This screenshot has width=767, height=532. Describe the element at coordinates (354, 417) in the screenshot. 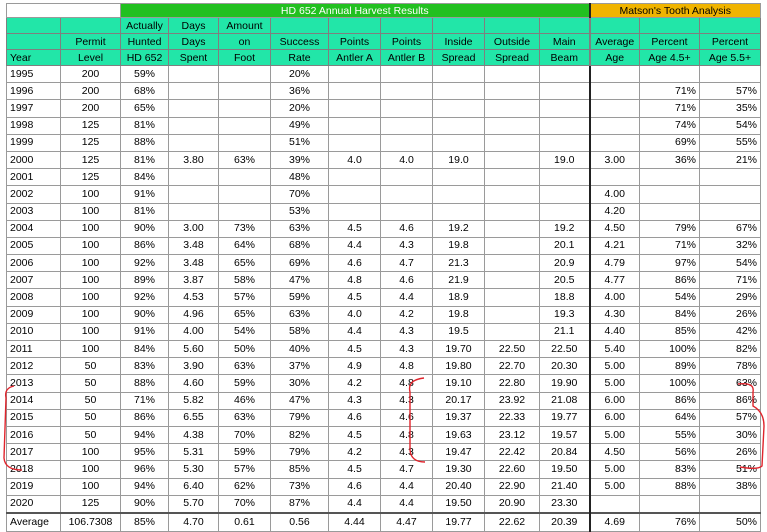

I see `cell-r20-c6: 4.6` at that location.